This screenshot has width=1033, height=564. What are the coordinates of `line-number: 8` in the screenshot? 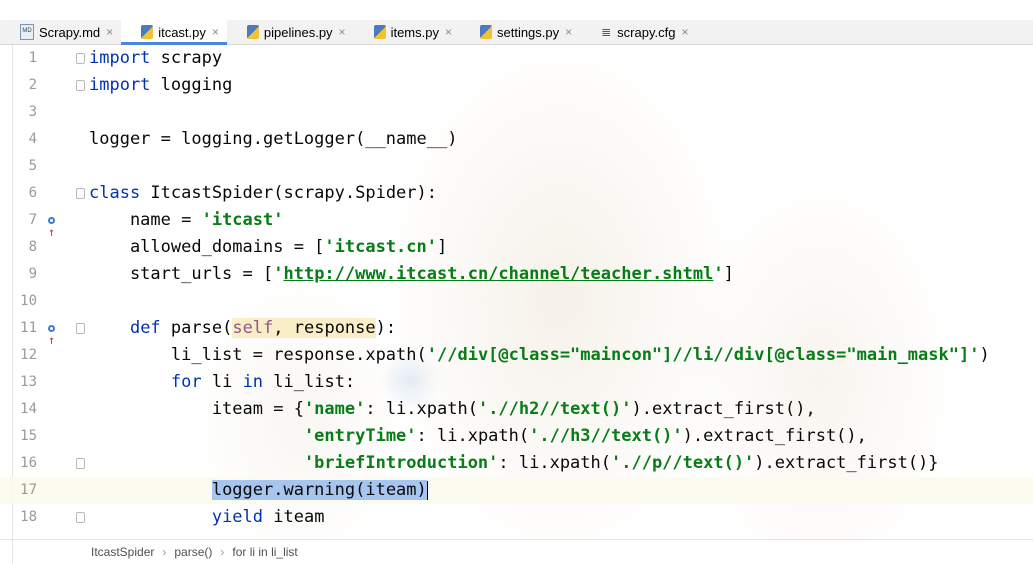 It's located at (18, 247).